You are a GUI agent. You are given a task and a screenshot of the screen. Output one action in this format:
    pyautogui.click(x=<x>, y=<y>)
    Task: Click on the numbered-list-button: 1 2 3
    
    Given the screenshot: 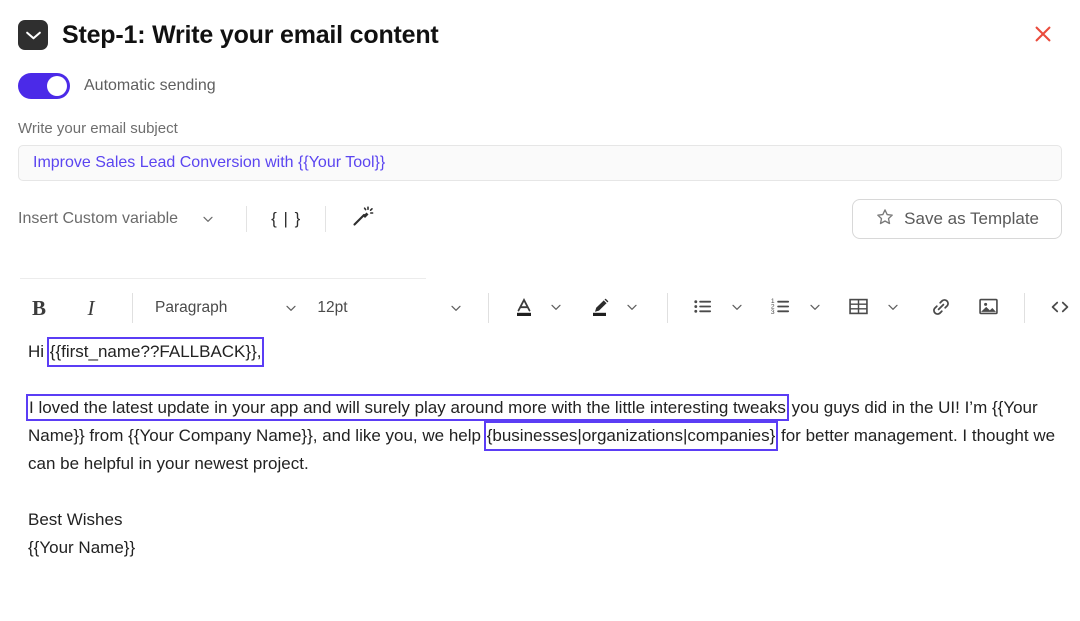 What is the action you would take?
    pyautogui.click(x=781, y=308)
    